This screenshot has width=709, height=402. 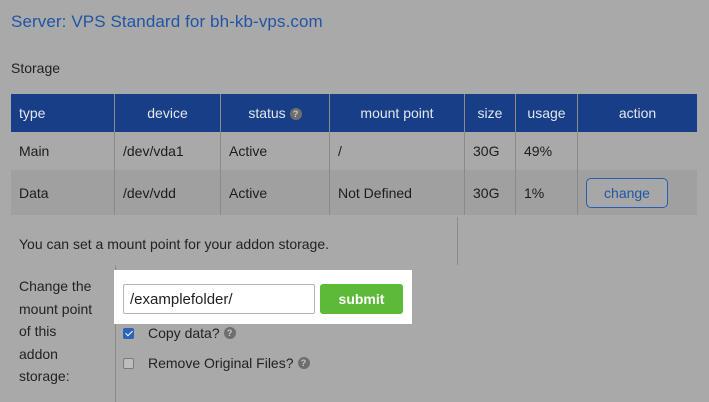 I want to click on column-header-type: type, so click(x=63, y=113).